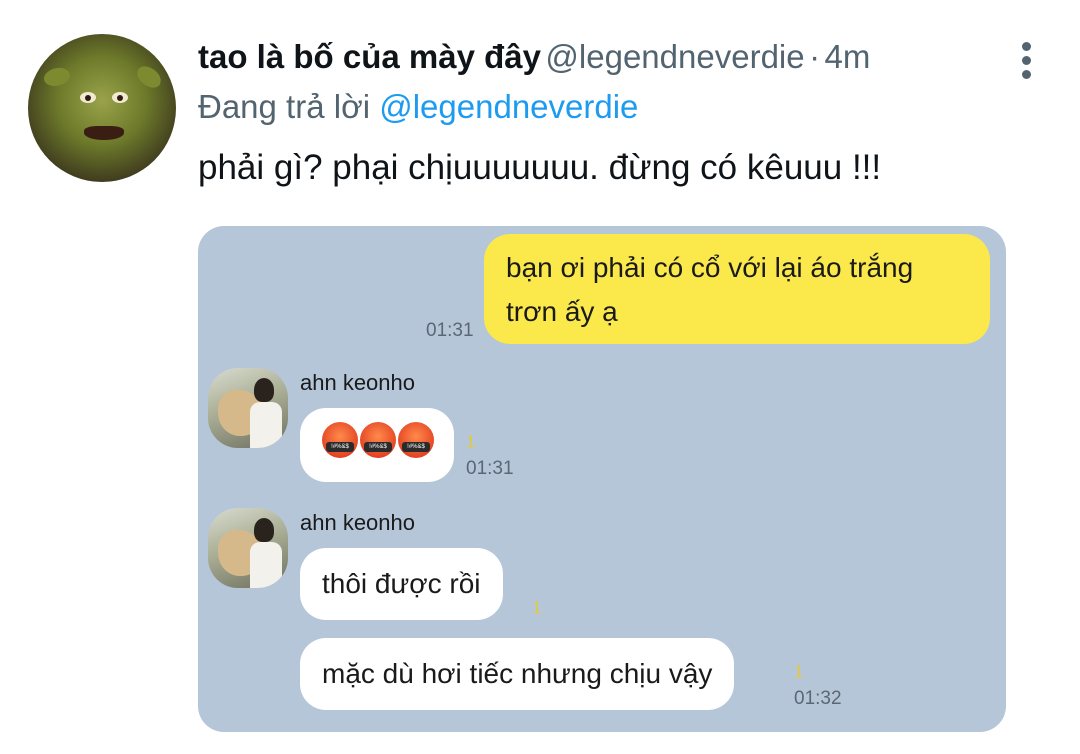 The height and width of the screenshot is (754, 1080). I want to click on chat-bubble-incoming: thôi được rồi, so click(401, 584).